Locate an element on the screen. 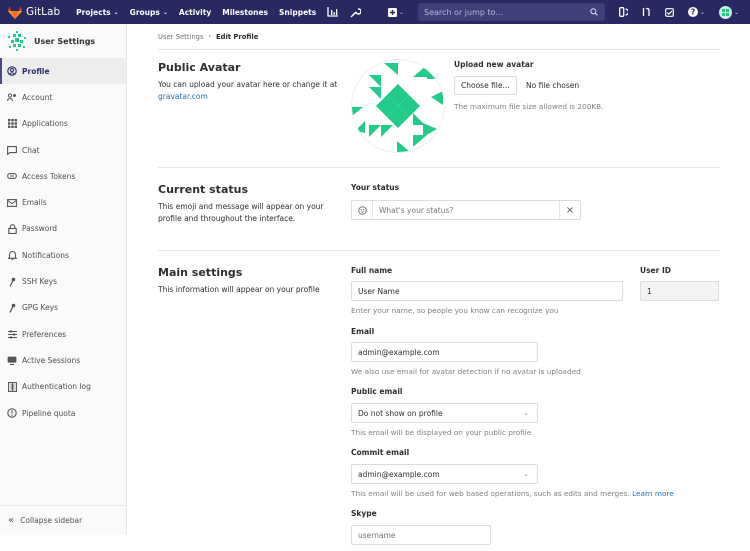  sidebar-item-applications: Applications is located at coordinates (63, 124).